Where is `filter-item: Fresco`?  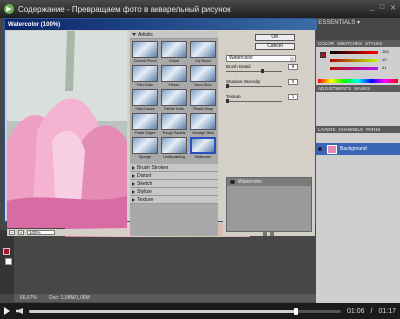
filter-item: Fresco is located at coordinates (174, 76).